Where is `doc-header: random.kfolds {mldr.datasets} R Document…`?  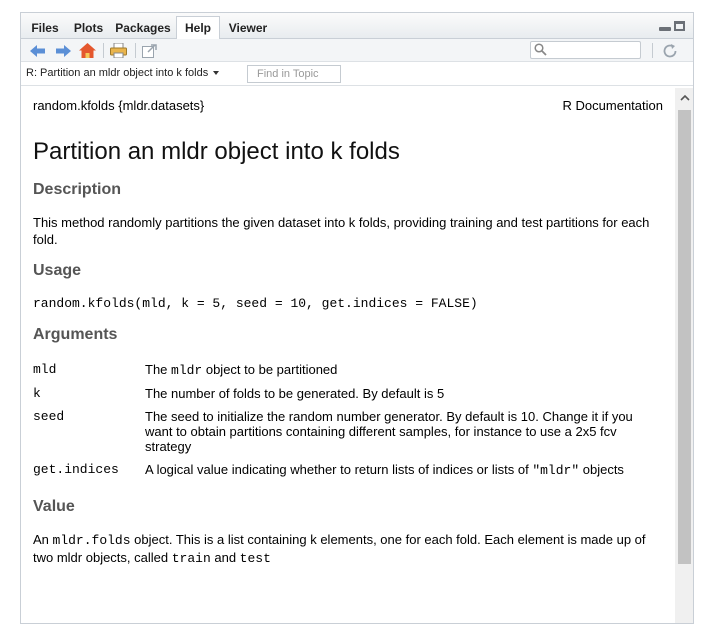
doc-header: random.kfolds {mldr.datasets} R Document… is located at coordinates (348, 108).